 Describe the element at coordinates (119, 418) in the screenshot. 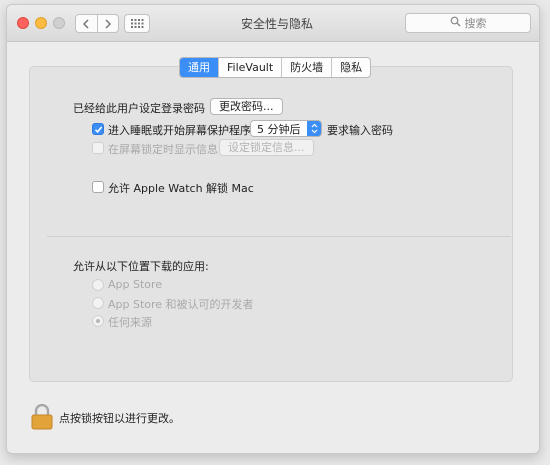

I see `lock-hint-text: 点按锁按钮以进行更改。` at that location.